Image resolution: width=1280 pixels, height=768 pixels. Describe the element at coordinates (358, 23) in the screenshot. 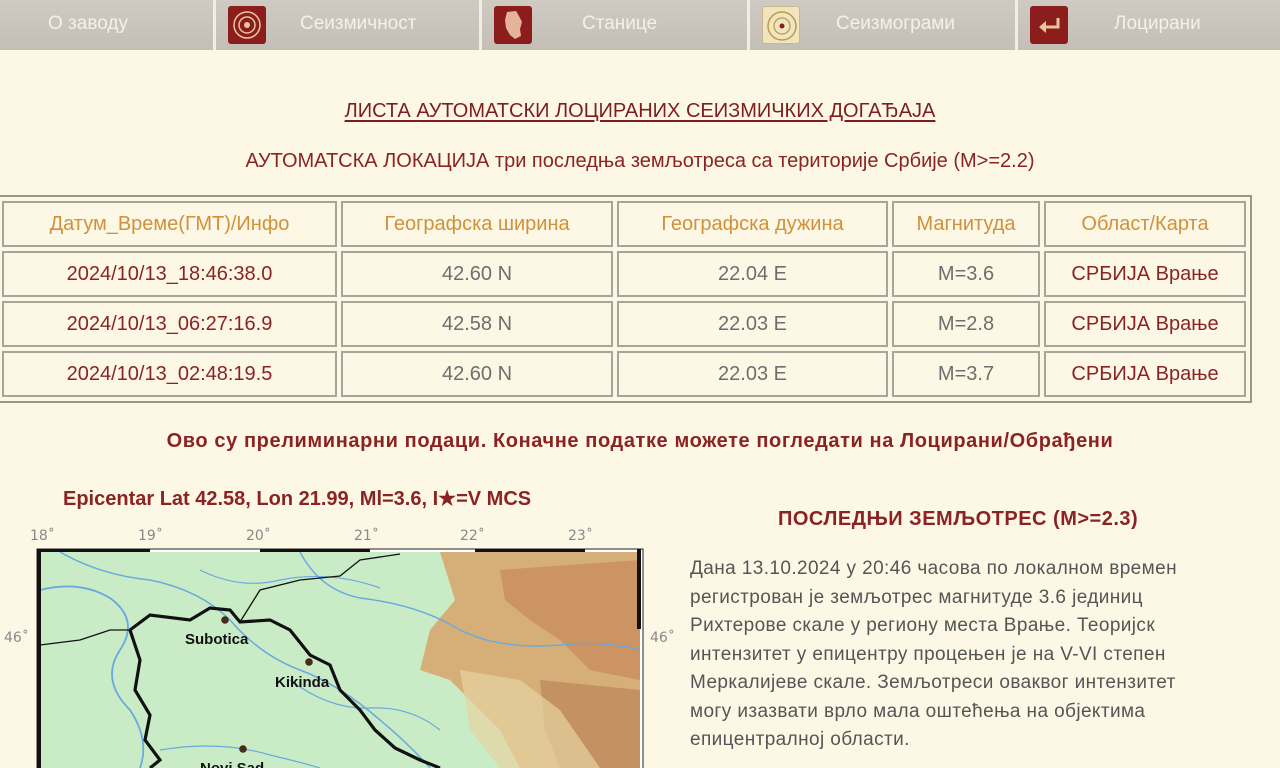

I see `nav-item-label: Сеизмичност` at that location.